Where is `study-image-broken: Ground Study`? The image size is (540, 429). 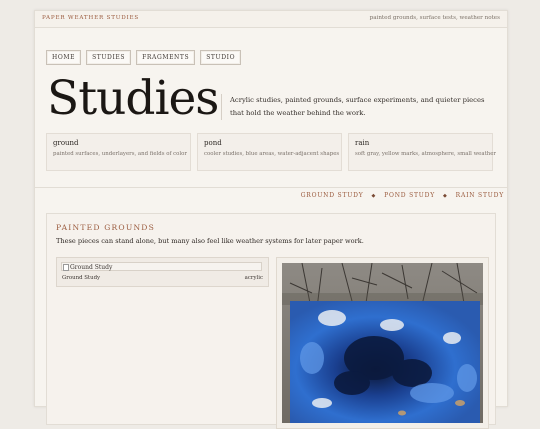 study-image-broken: Ground Study is located at coordinates (161, 266).